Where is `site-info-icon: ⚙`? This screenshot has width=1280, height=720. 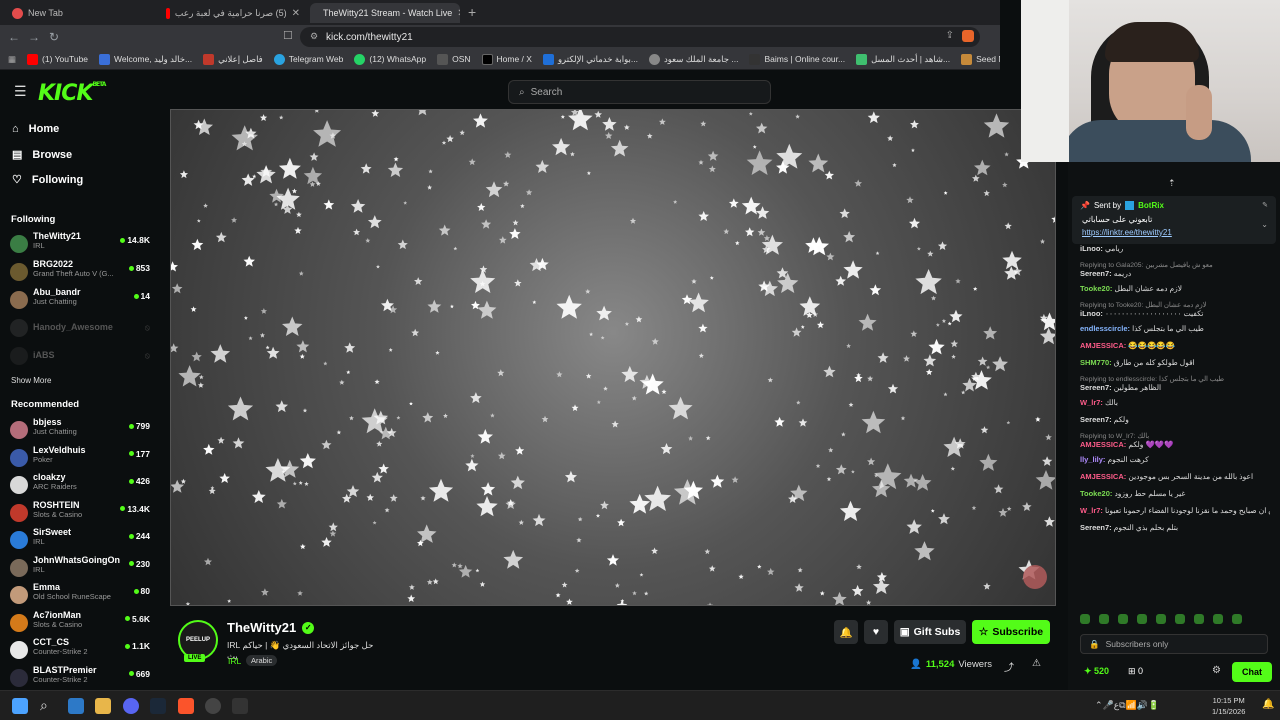
site-info-icon: ⚙ is located at coordinates (314, 36).